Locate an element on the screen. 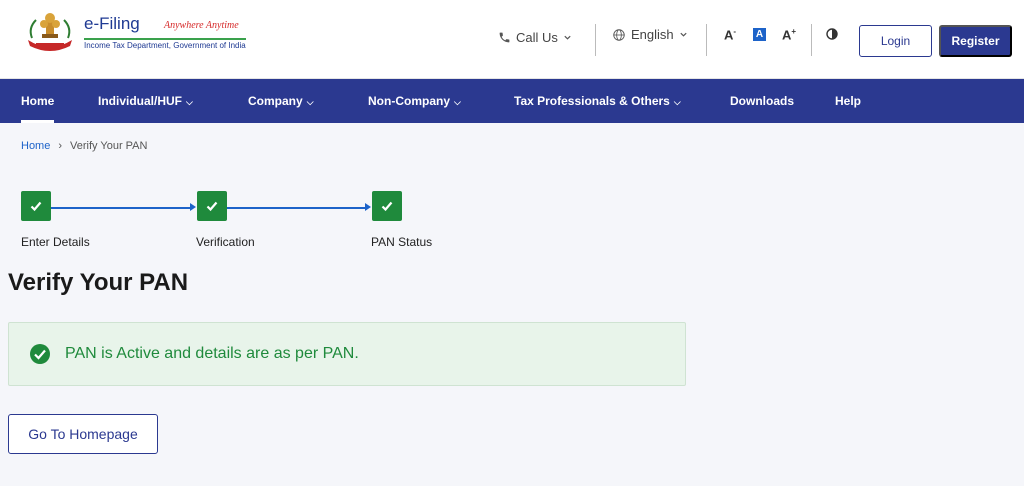  national-emblem-icon is located at coordinates (50, 32).